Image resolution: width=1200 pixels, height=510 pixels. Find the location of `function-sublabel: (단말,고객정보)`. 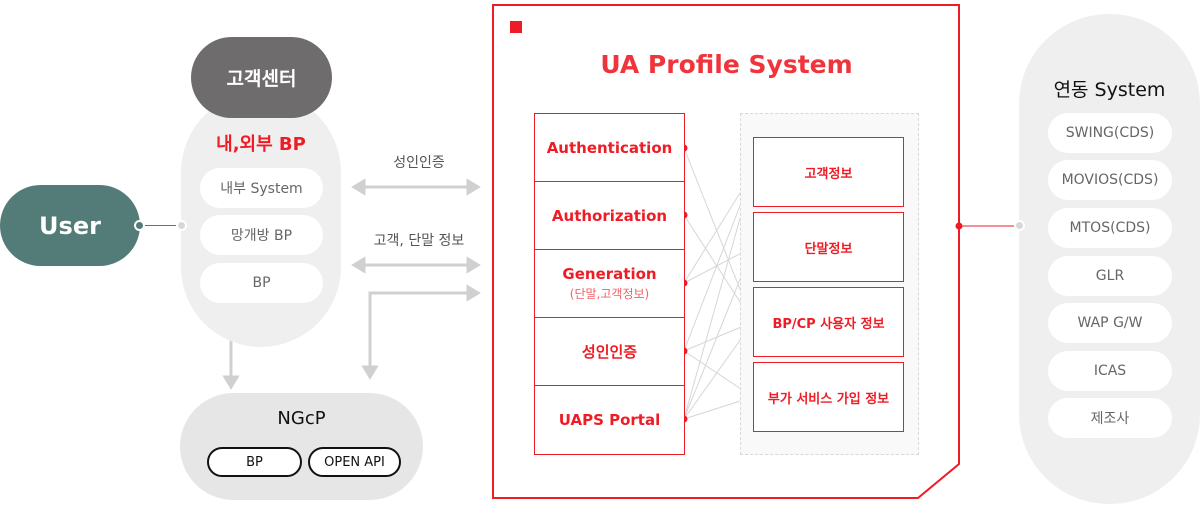

function-sublabel: (단말,고객정보) is located at coordinates (609, 294).